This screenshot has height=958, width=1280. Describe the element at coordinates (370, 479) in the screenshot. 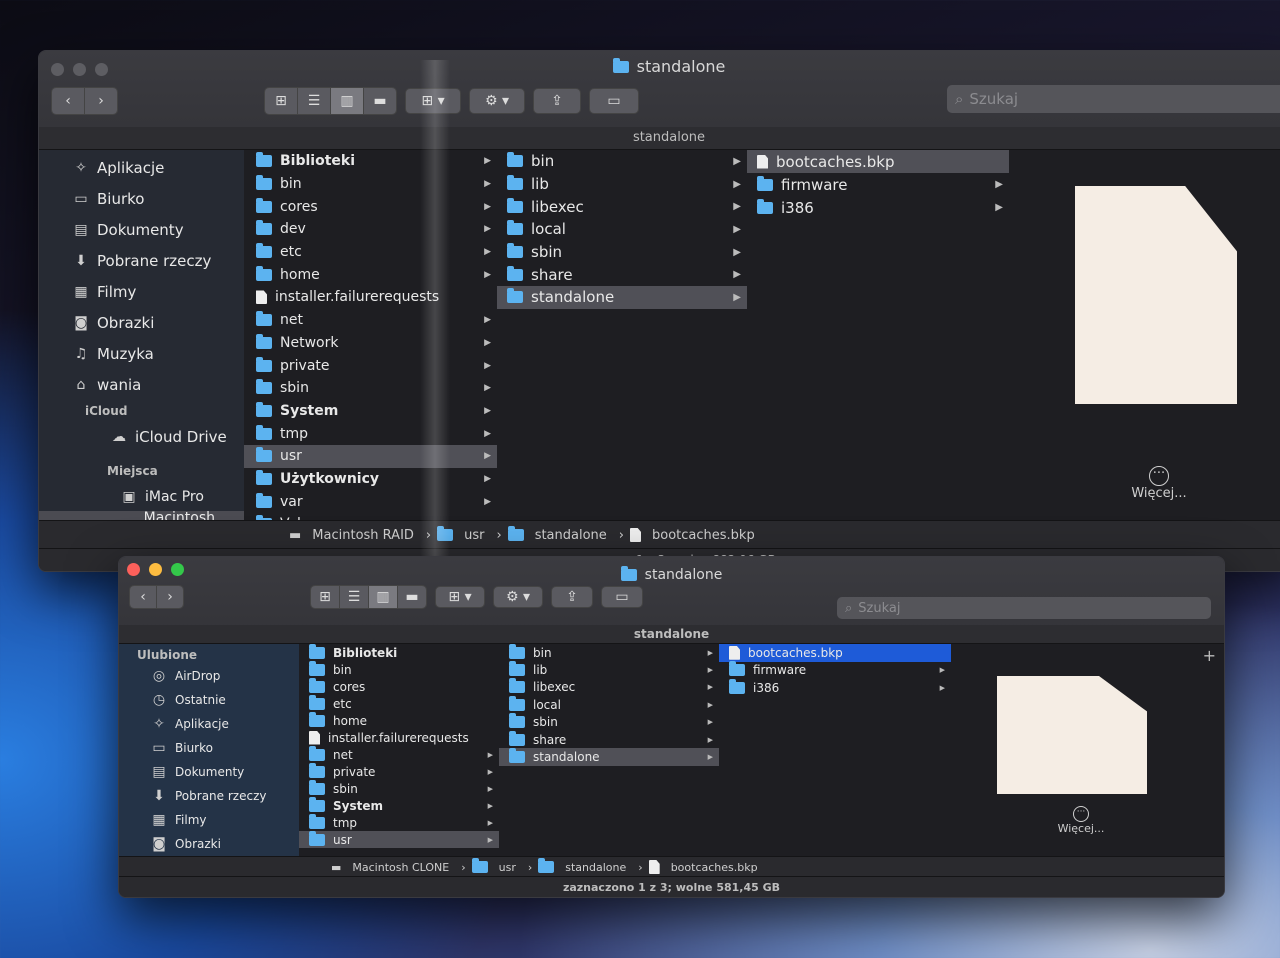

I see `list-item: Użytkownicy ▶` at that location.